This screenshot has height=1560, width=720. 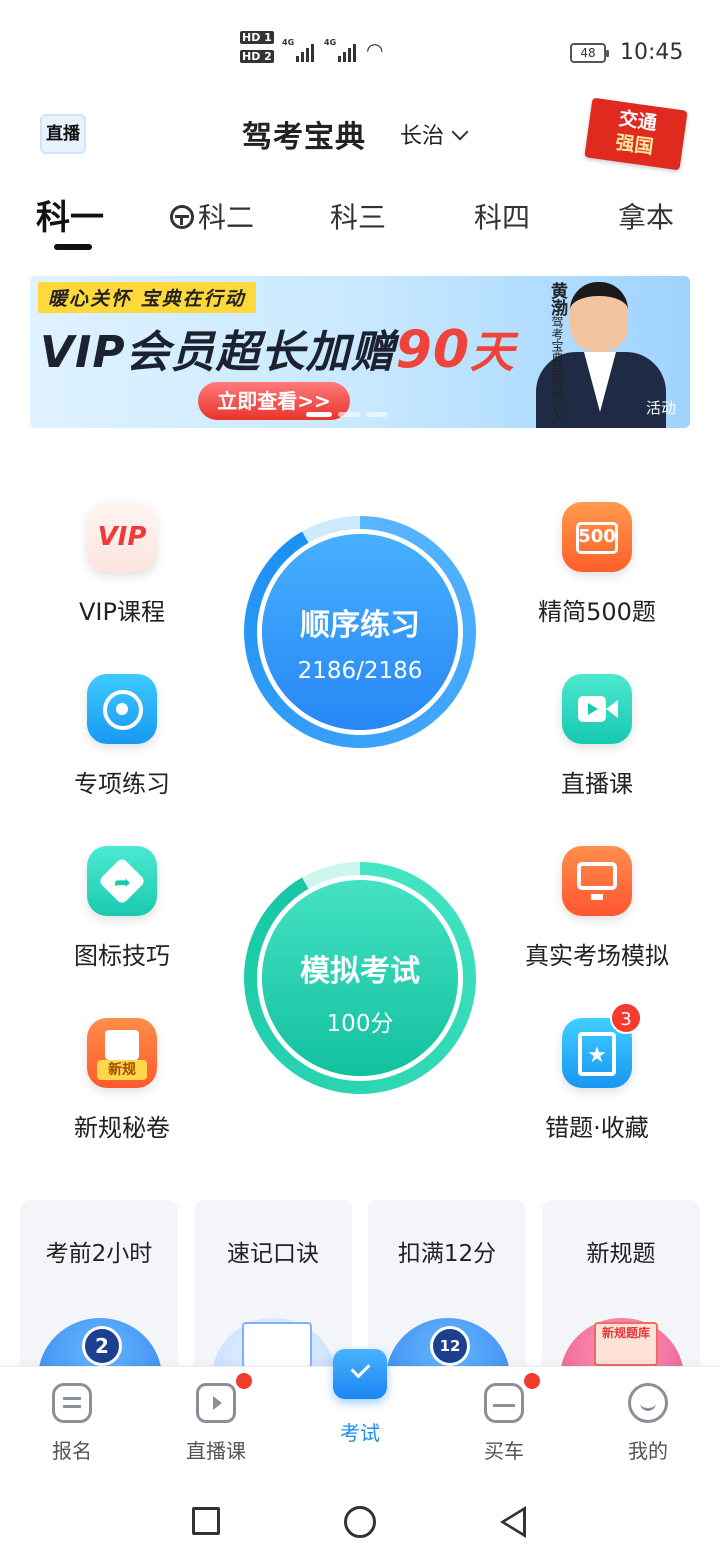 I want to click on new-rules-label: 新规秘卷, so click(x=122, y=1128).